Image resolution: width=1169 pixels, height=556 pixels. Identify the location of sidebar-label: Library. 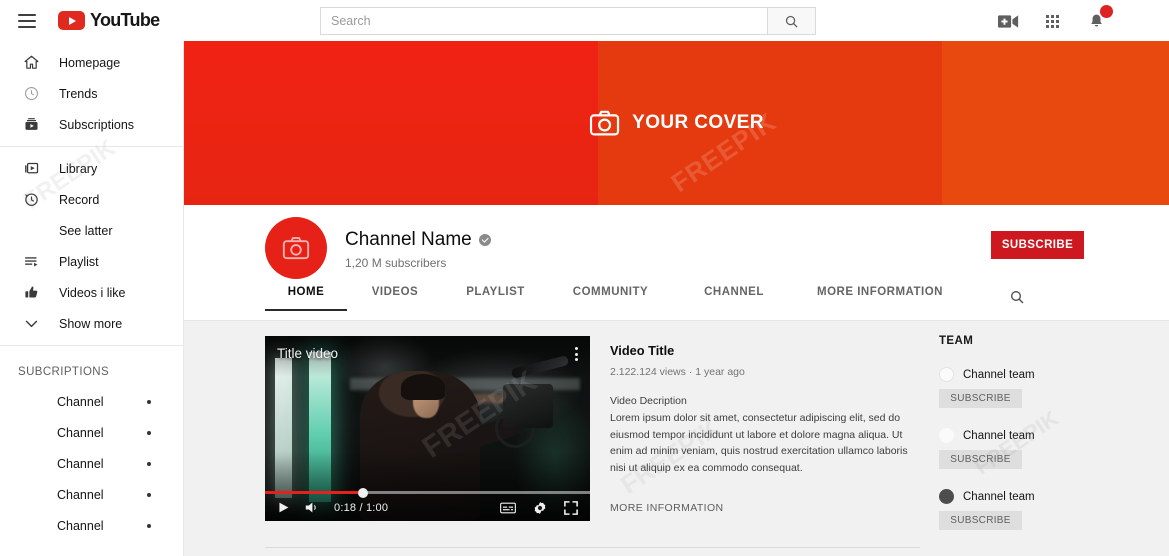
(78, 168).